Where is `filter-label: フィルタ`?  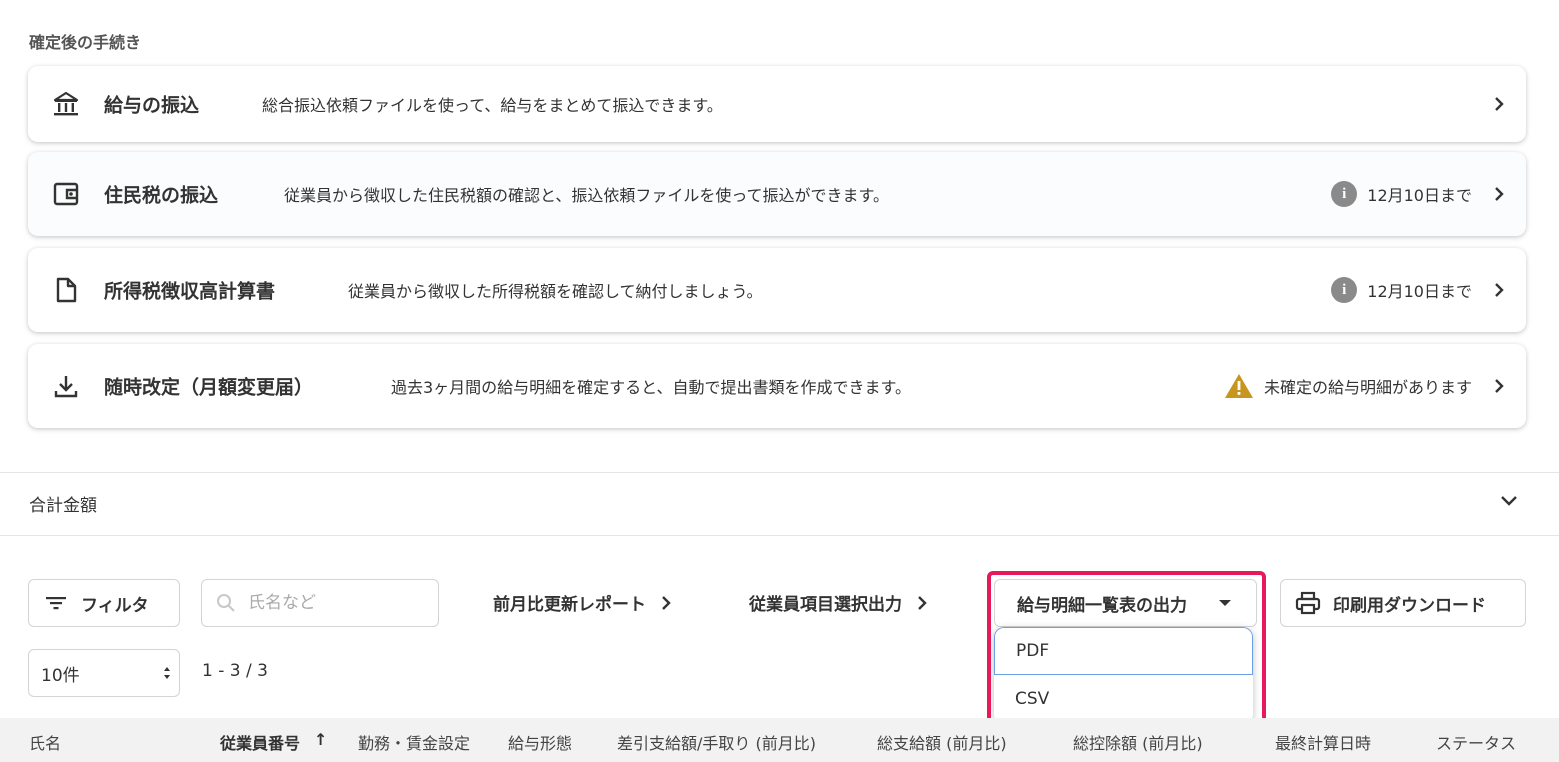 filter-label: フィルタ is located at coordinates (115, 605).